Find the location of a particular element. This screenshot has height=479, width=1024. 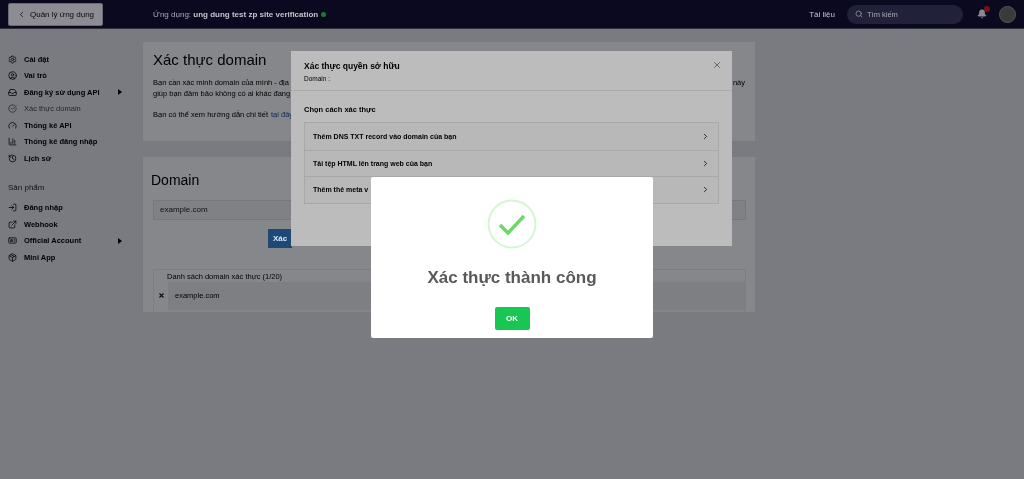

inbox-icon is located at coordinates (12, 92).